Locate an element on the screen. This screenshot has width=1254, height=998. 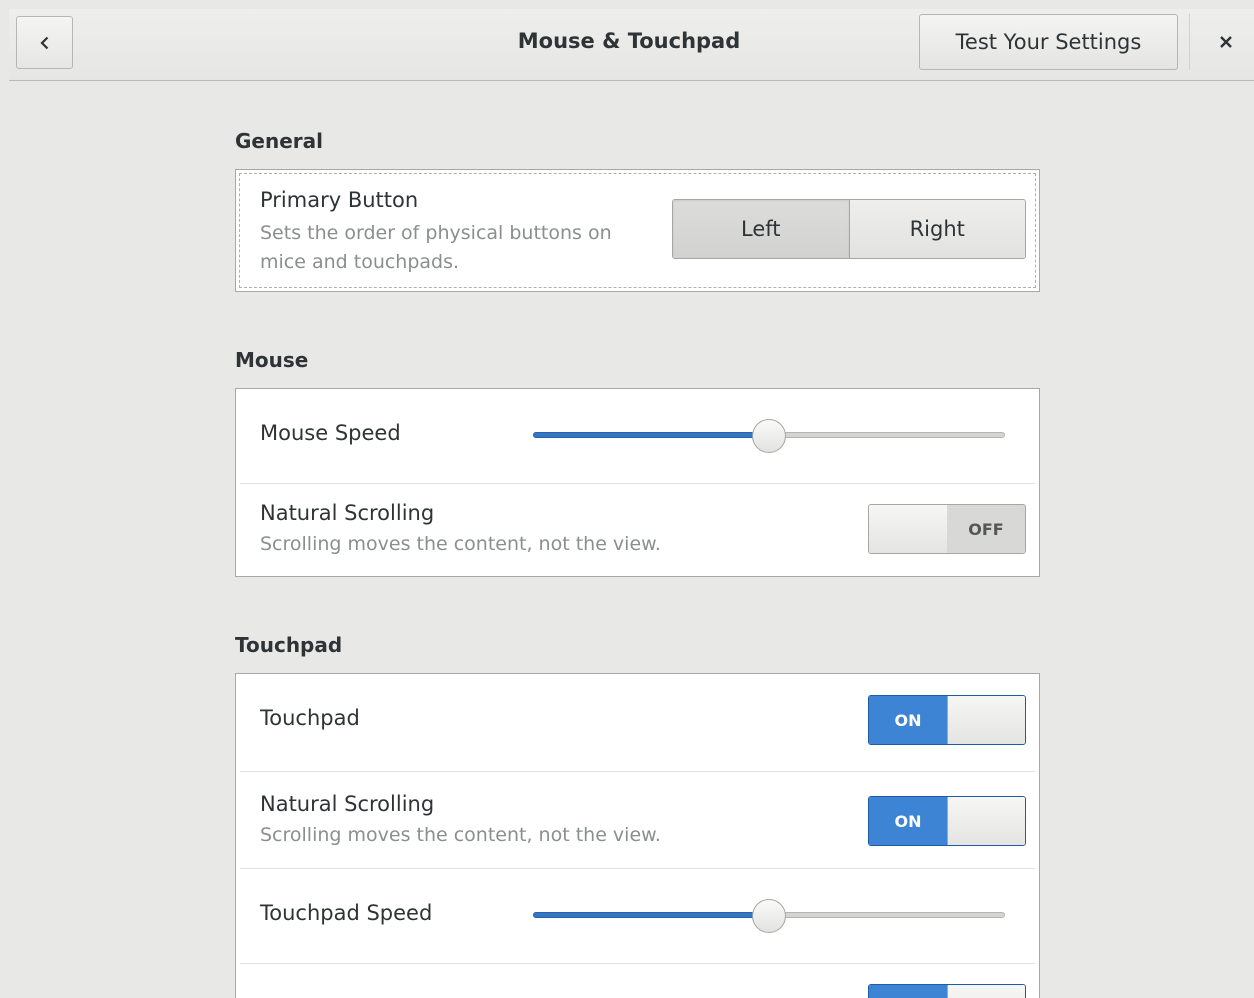
touchpad-toggle-row: Touchpad ON is located at coordinates (637, 722).